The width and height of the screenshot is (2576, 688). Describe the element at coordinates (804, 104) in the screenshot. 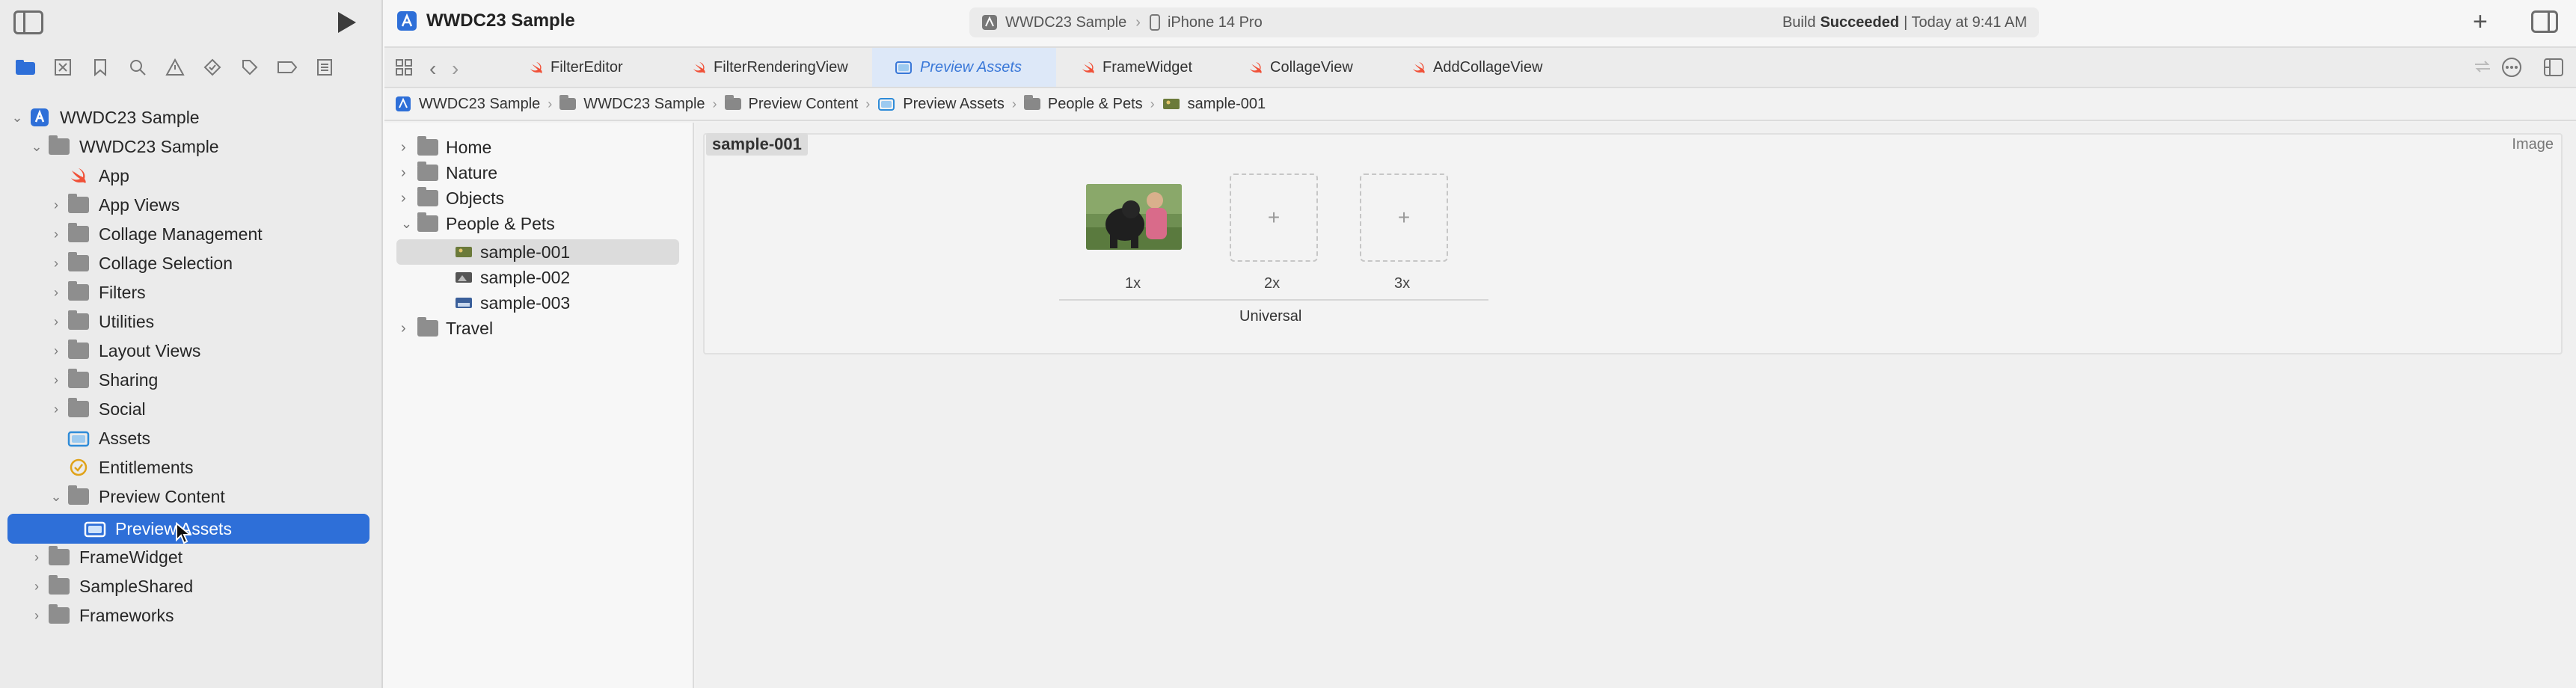

I see `breadcrumb-item: Preview Content` at that location.